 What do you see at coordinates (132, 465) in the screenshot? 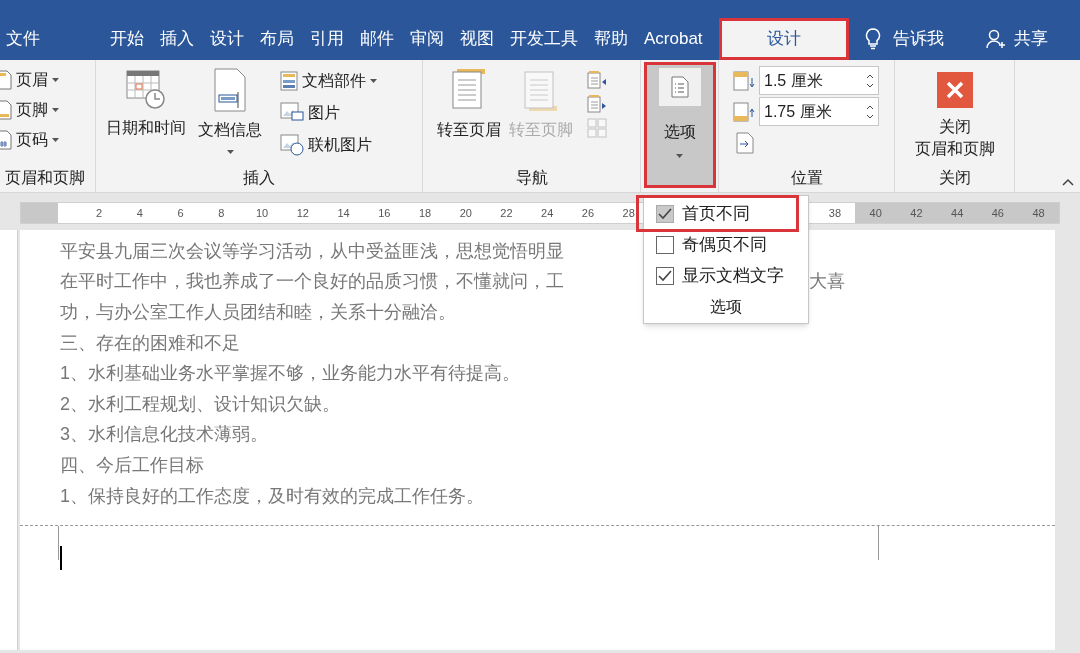
I see `paragraph-text: 四、今后工作目标` at bounding box center [132, 465].